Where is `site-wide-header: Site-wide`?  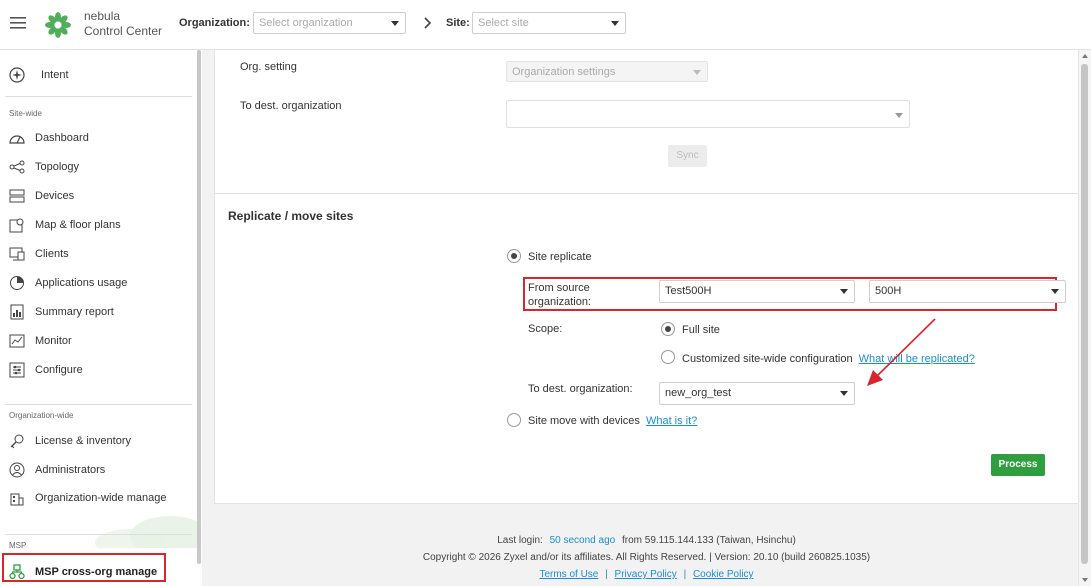
site-wide-header: Site-wide is located at coordinates (25, 113).